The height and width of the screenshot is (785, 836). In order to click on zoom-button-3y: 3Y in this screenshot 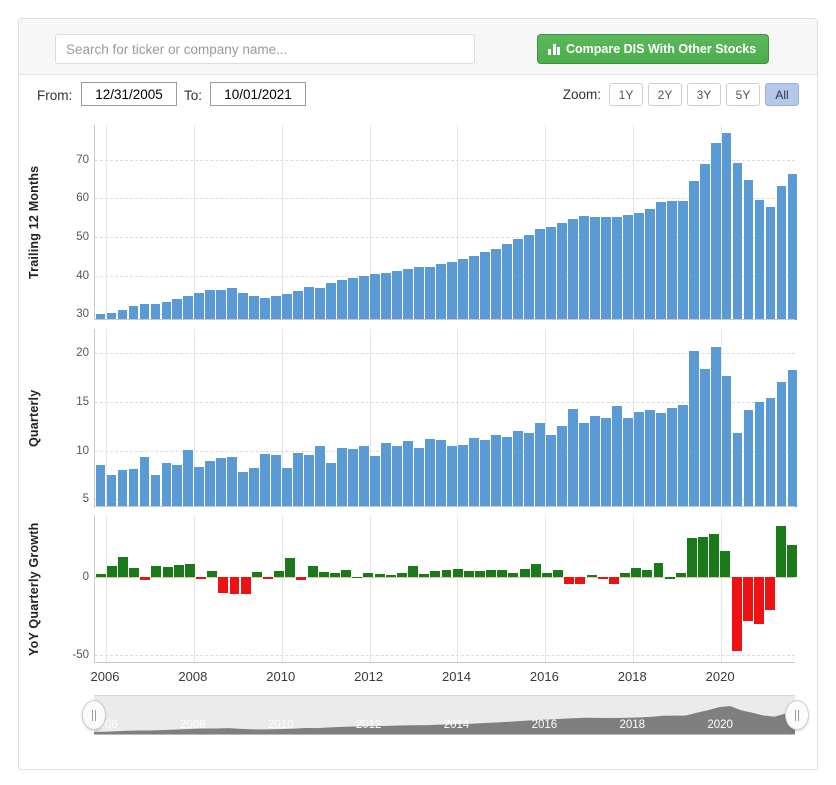, I will do `click(704, 94)`.